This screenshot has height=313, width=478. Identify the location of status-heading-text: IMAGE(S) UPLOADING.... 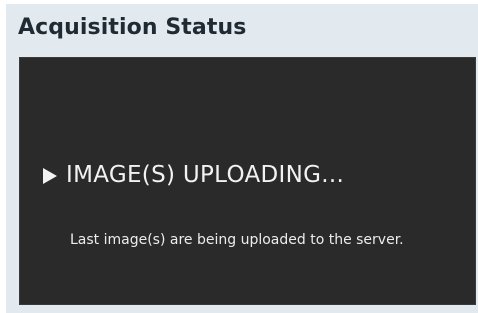
(205, 175).